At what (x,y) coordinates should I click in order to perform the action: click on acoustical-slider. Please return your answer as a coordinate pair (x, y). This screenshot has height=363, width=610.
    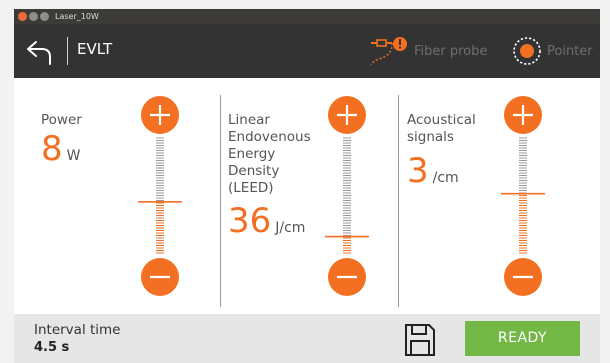
    Looking at the image, I should click on (523, 196).